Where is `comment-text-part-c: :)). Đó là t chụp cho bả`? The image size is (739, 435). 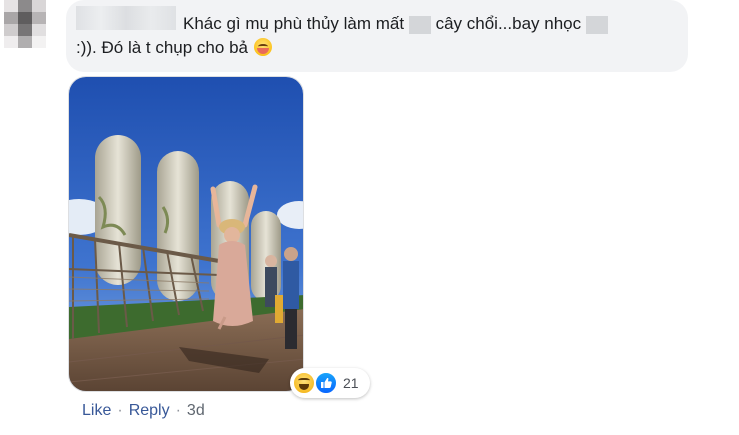
comment-text-part-c: :)). Đó là t chụp cho bả is located at coordinates (162, 47).